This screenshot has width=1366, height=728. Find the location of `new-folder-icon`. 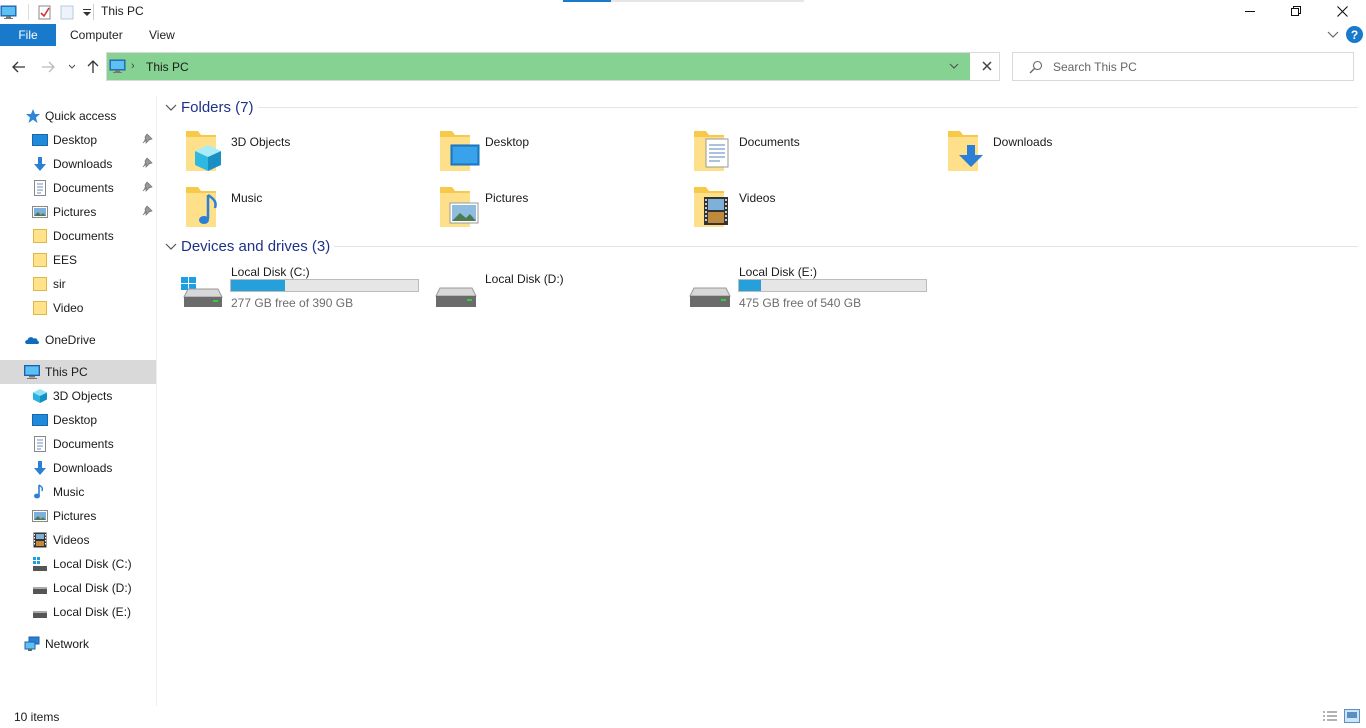

new-folder-icon is located at coordinates (67, 12).